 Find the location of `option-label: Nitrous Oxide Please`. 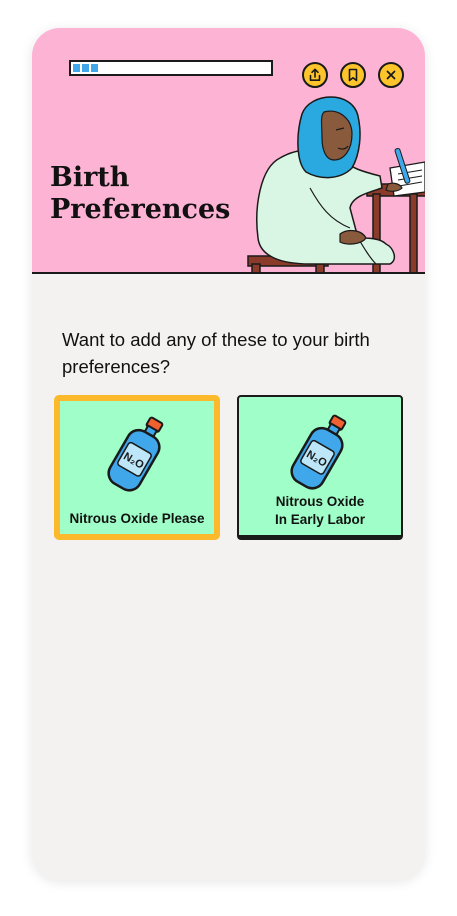

option-label: Nitrous Oxide Please is located at coordinates (137, 519).